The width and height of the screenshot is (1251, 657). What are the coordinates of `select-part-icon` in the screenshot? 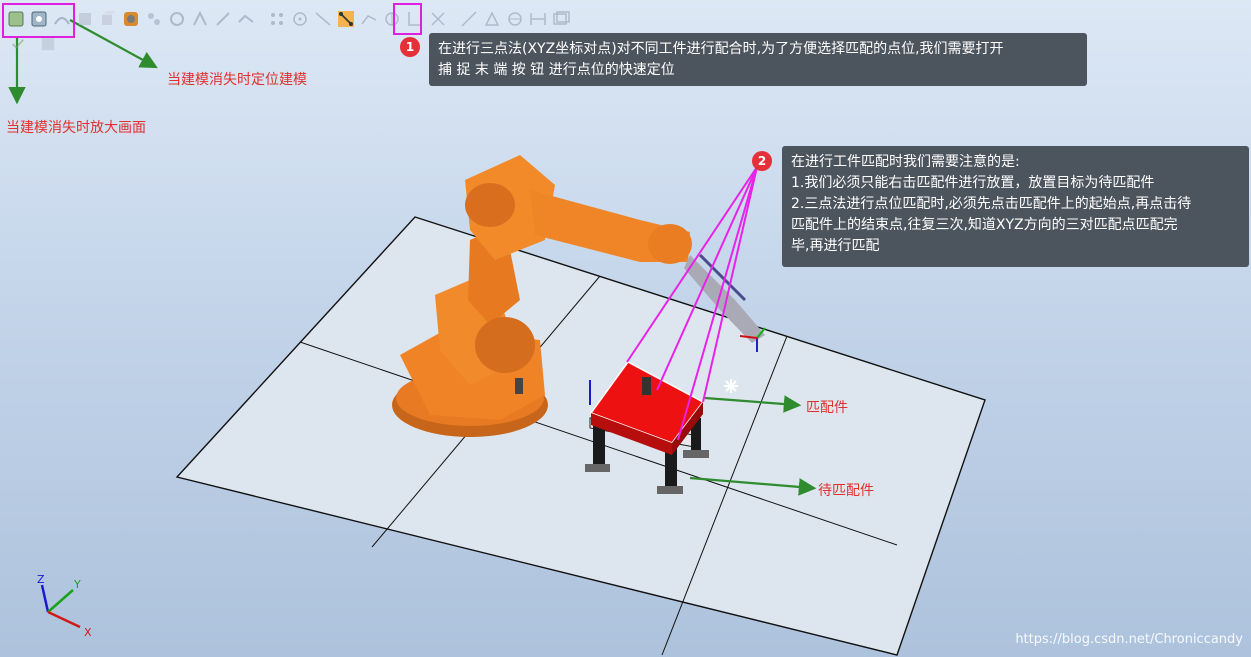 It's located at (131, 19).